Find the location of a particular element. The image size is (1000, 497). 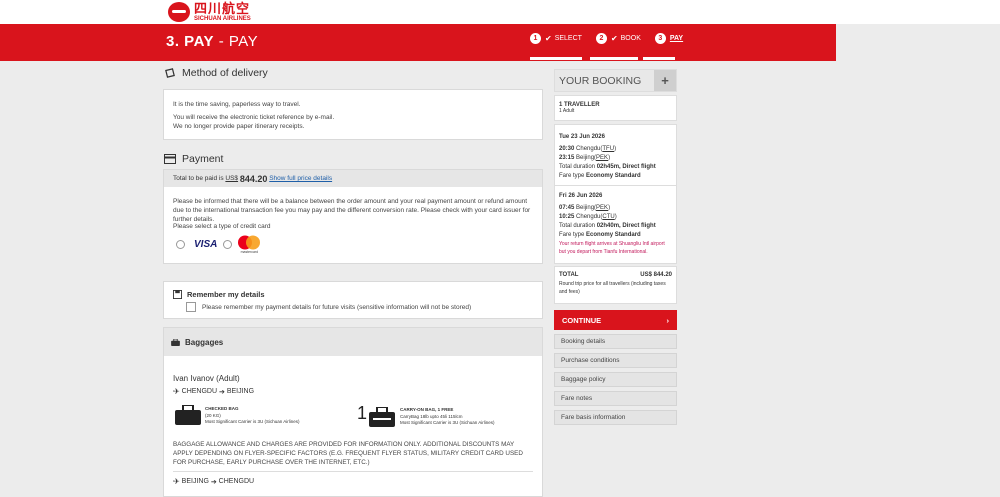

save-icon is located at coordinates (177, 294).